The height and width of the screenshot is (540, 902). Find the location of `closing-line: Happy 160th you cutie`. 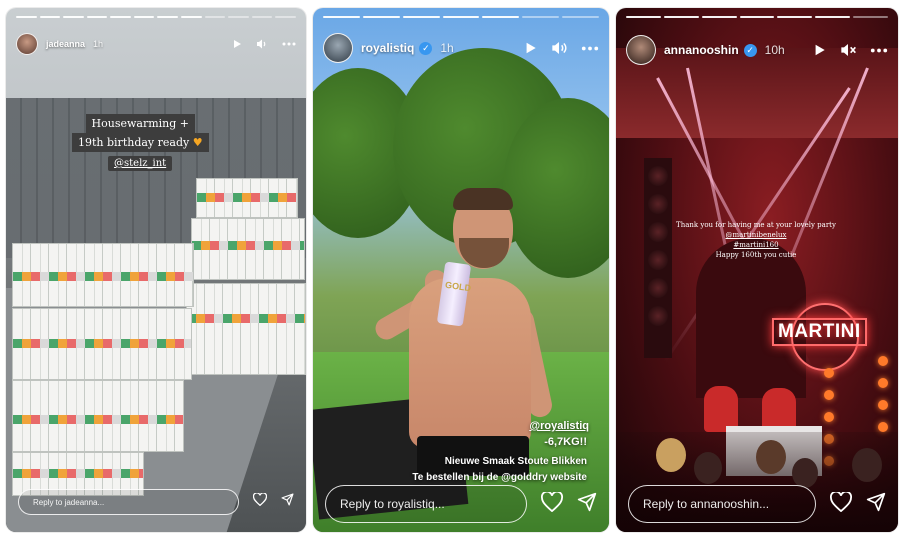

closing-line: Happy 160th you cutie is located at coordinates (756, 255).